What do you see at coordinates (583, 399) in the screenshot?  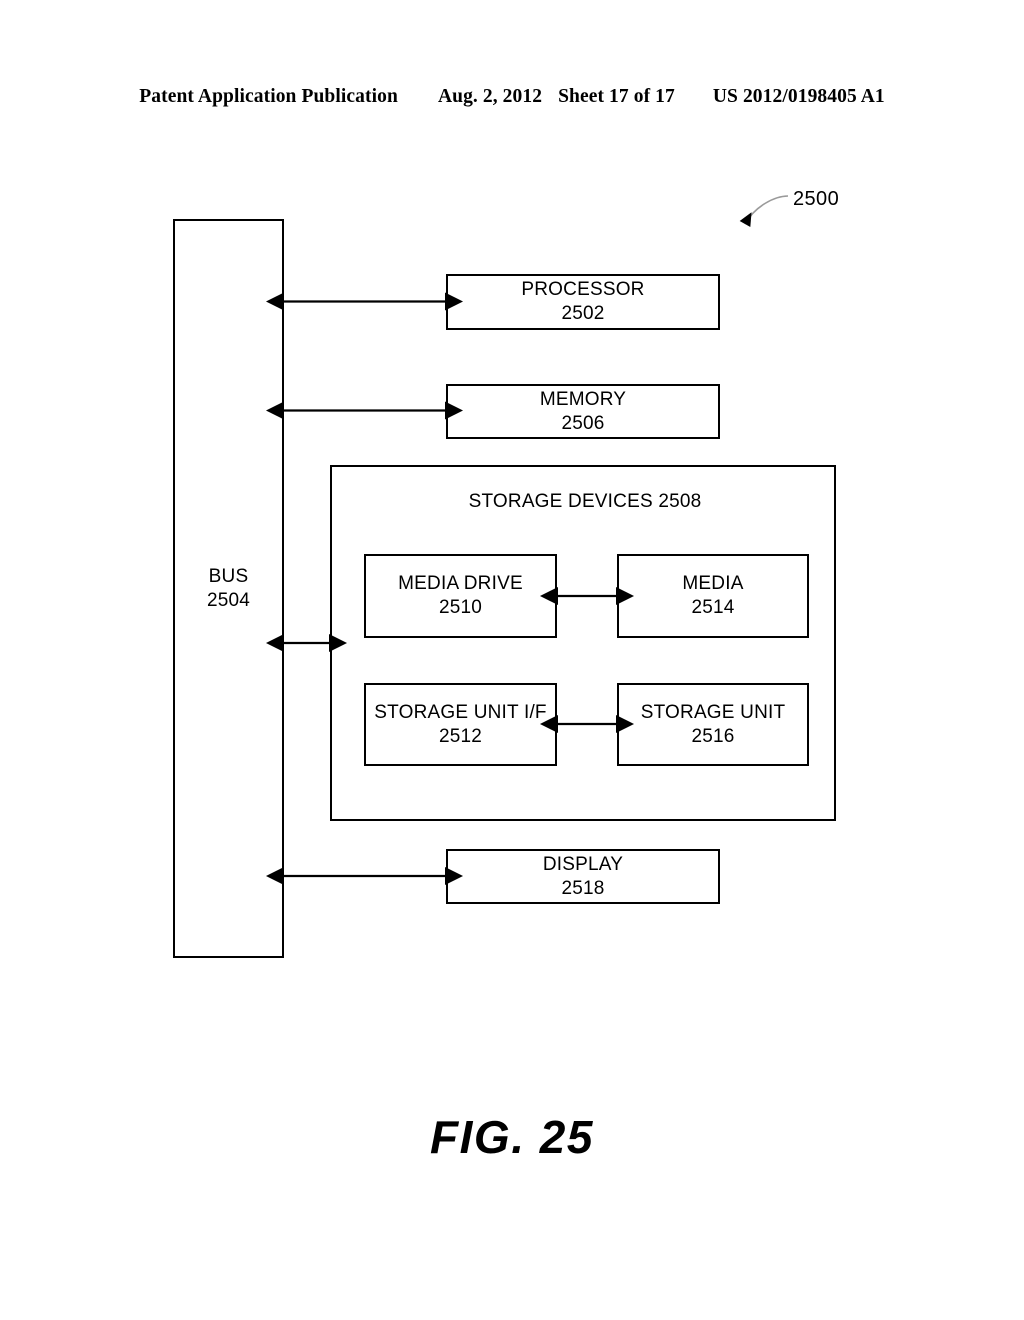 I see `block-memory-label: MEMORY` at bounding box center [583, 399].